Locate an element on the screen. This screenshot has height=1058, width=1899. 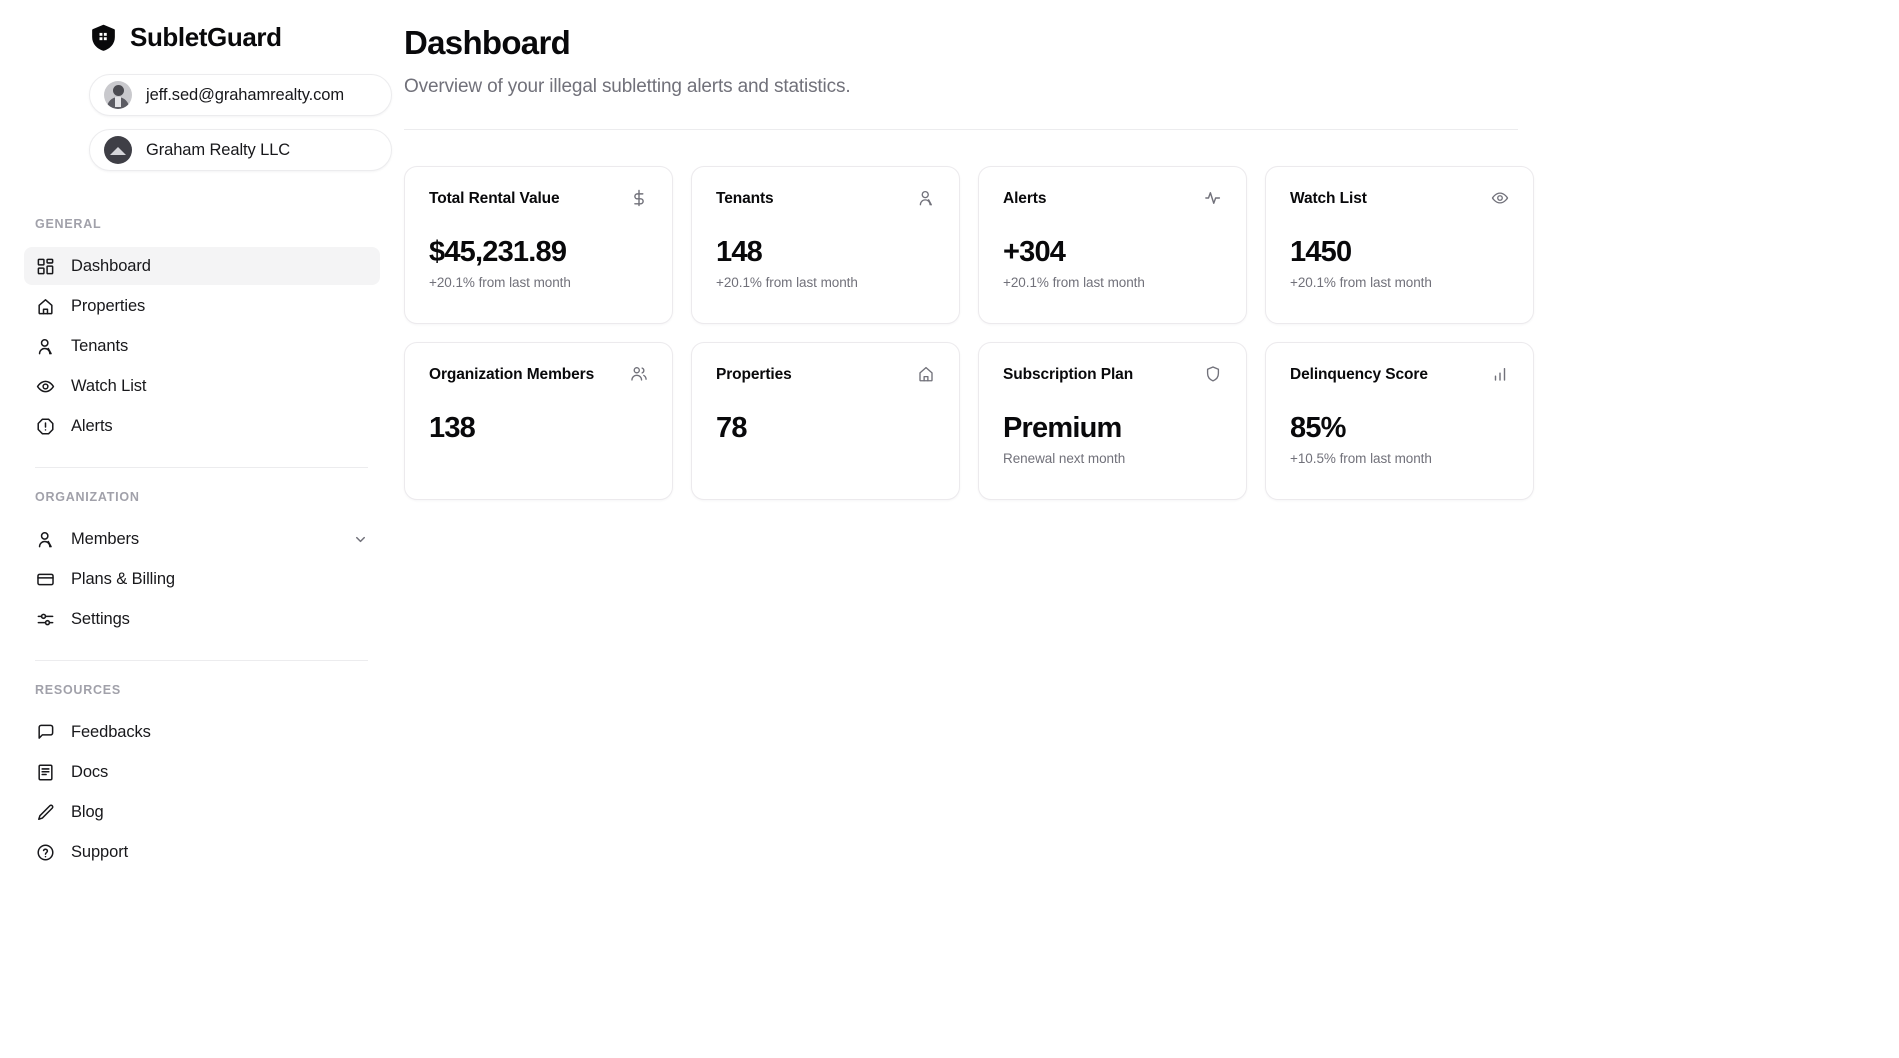
card-title: Alerts is located at coordinates (1025, 198).